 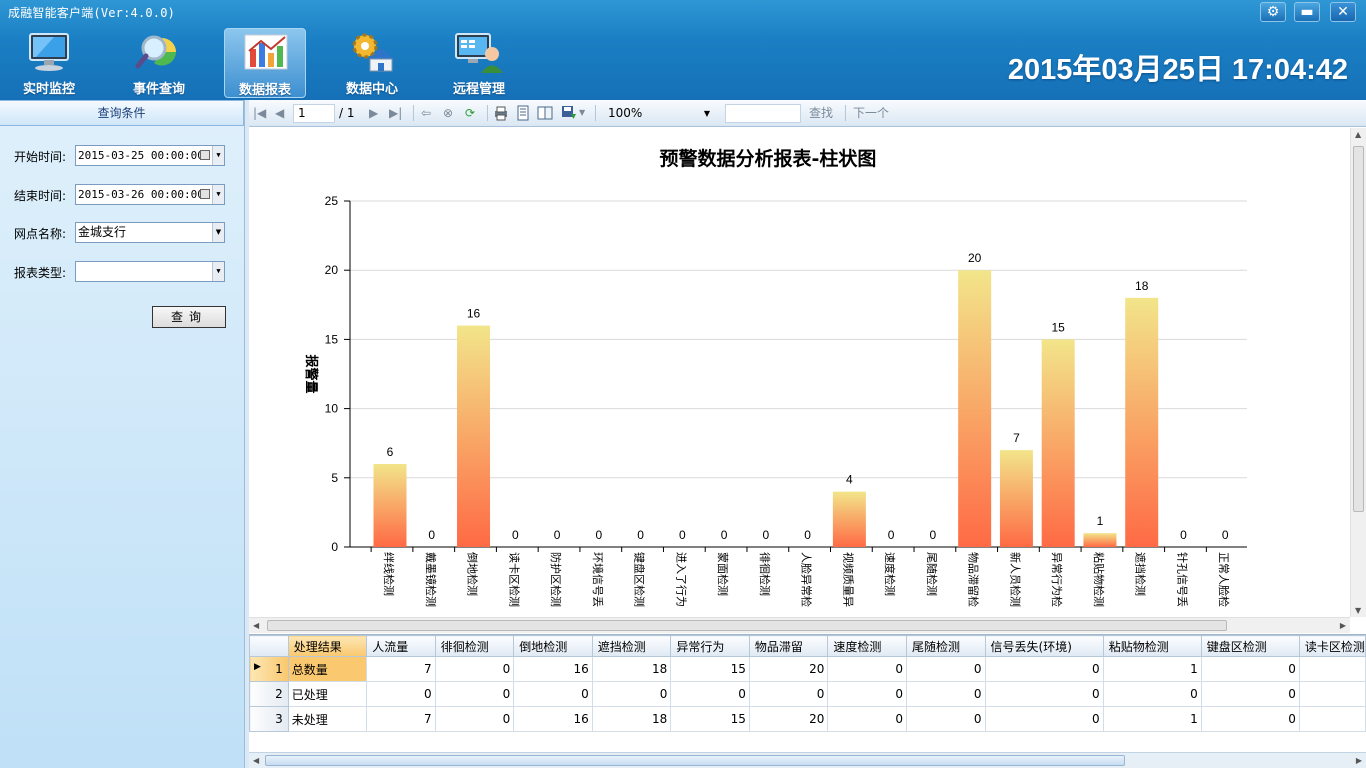 What do you see at coordinates (569, 113) in the screenshot?
I see `export-icon` at bounding box center [569, 113].